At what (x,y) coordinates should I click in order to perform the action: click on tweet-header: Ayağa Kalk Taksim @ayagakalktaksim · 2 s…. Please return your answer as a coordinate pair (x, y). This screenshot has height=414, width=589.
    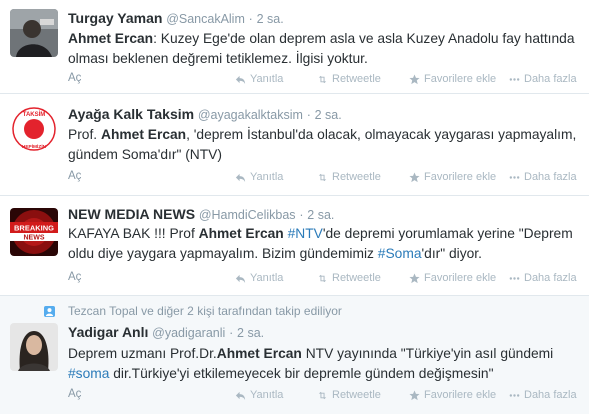
    Looking at the image, I should click on (205, 114).